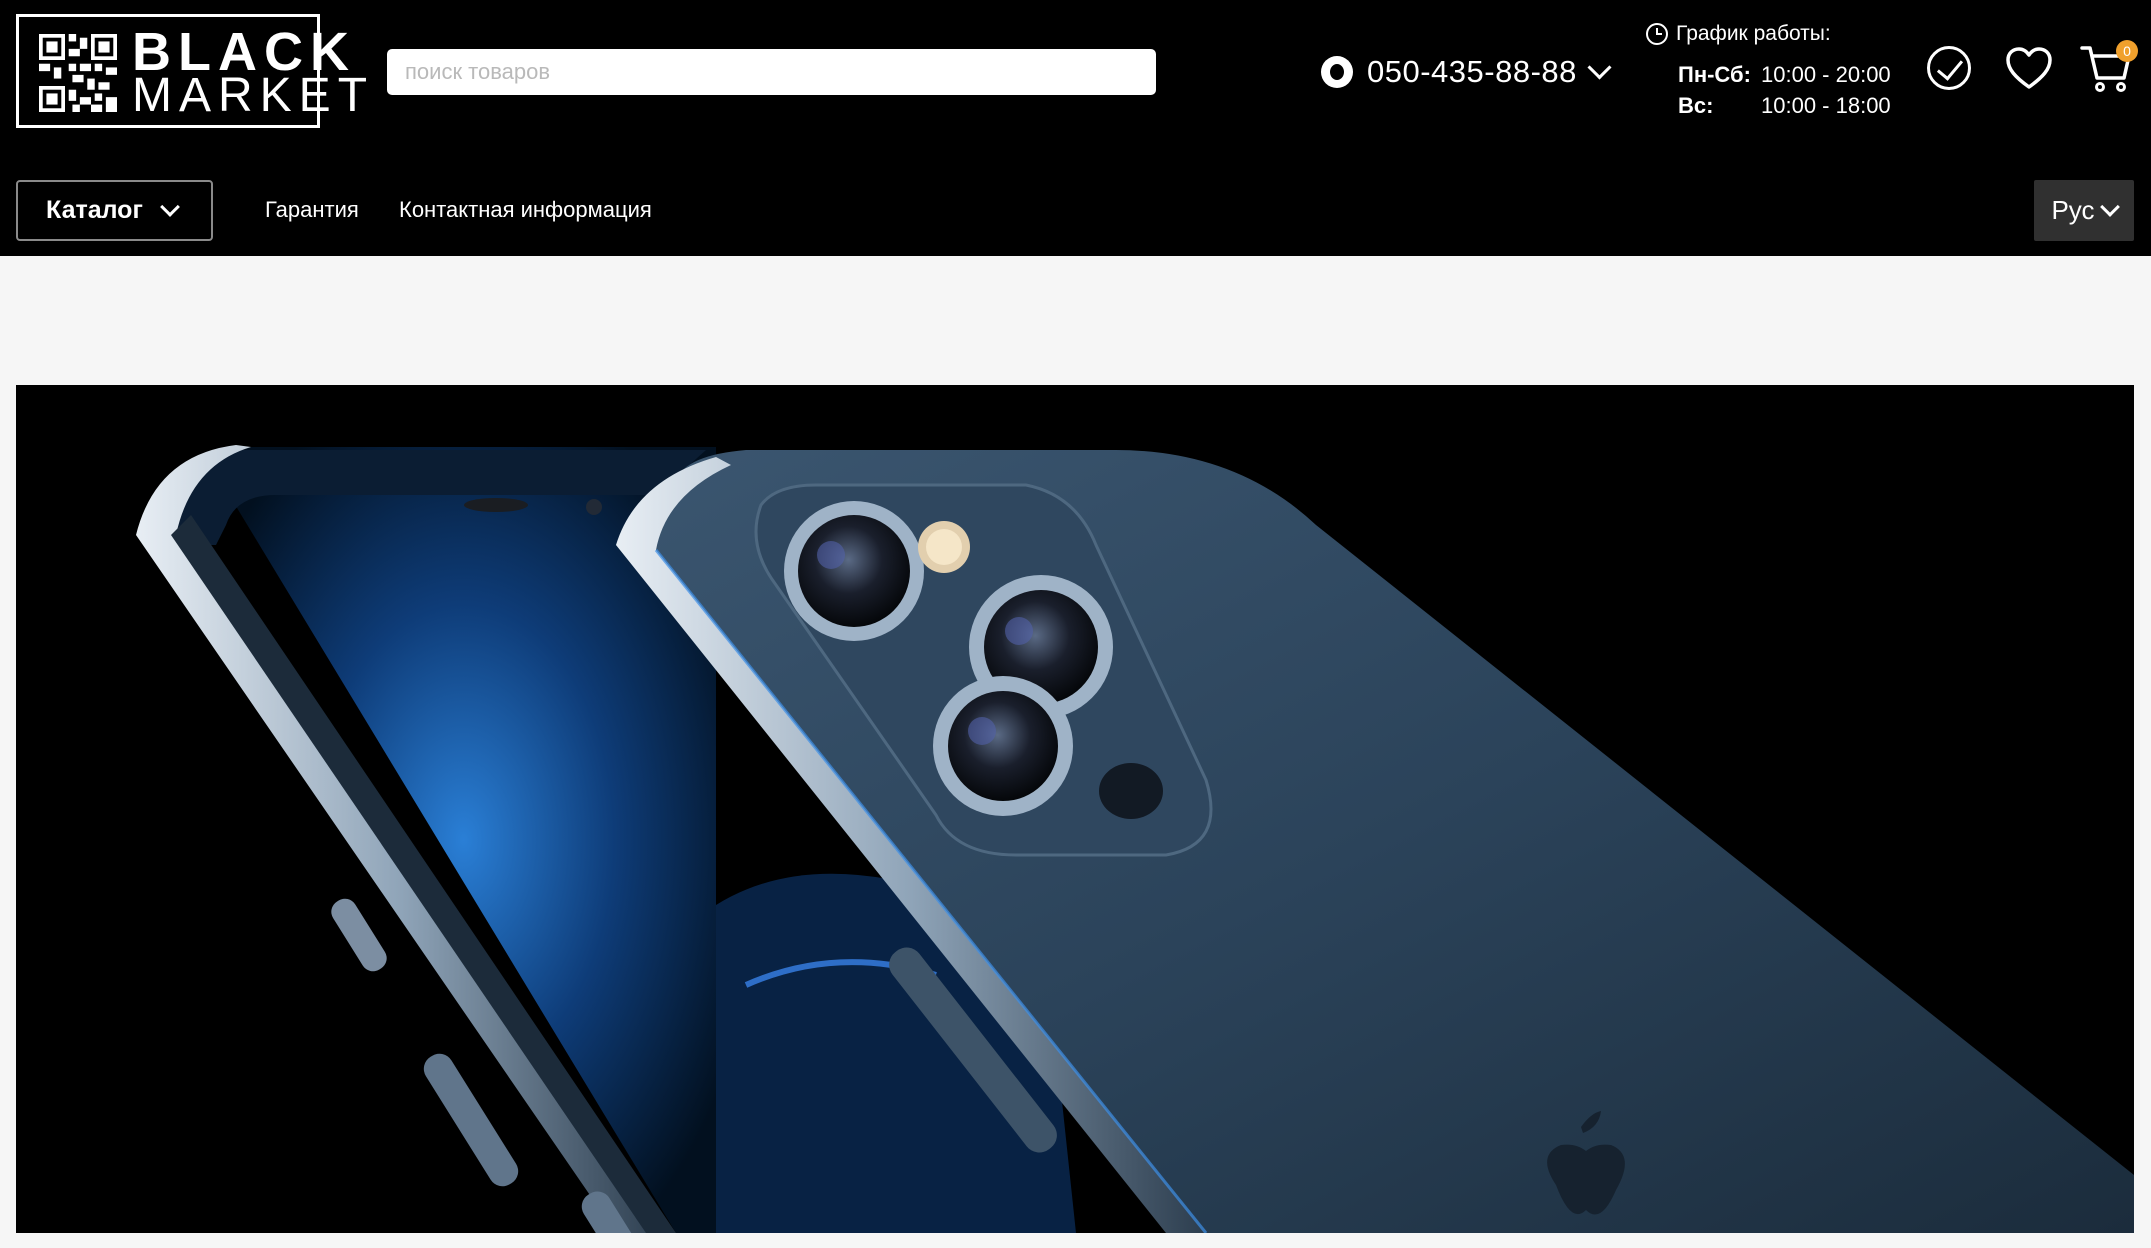 This screenshot has width=2151, height=1248. What do you see at coordinates (1714, 74) in the screenshot?
I see `schedule-days: Пн-Сб:` at bounding box center [1714, 74].